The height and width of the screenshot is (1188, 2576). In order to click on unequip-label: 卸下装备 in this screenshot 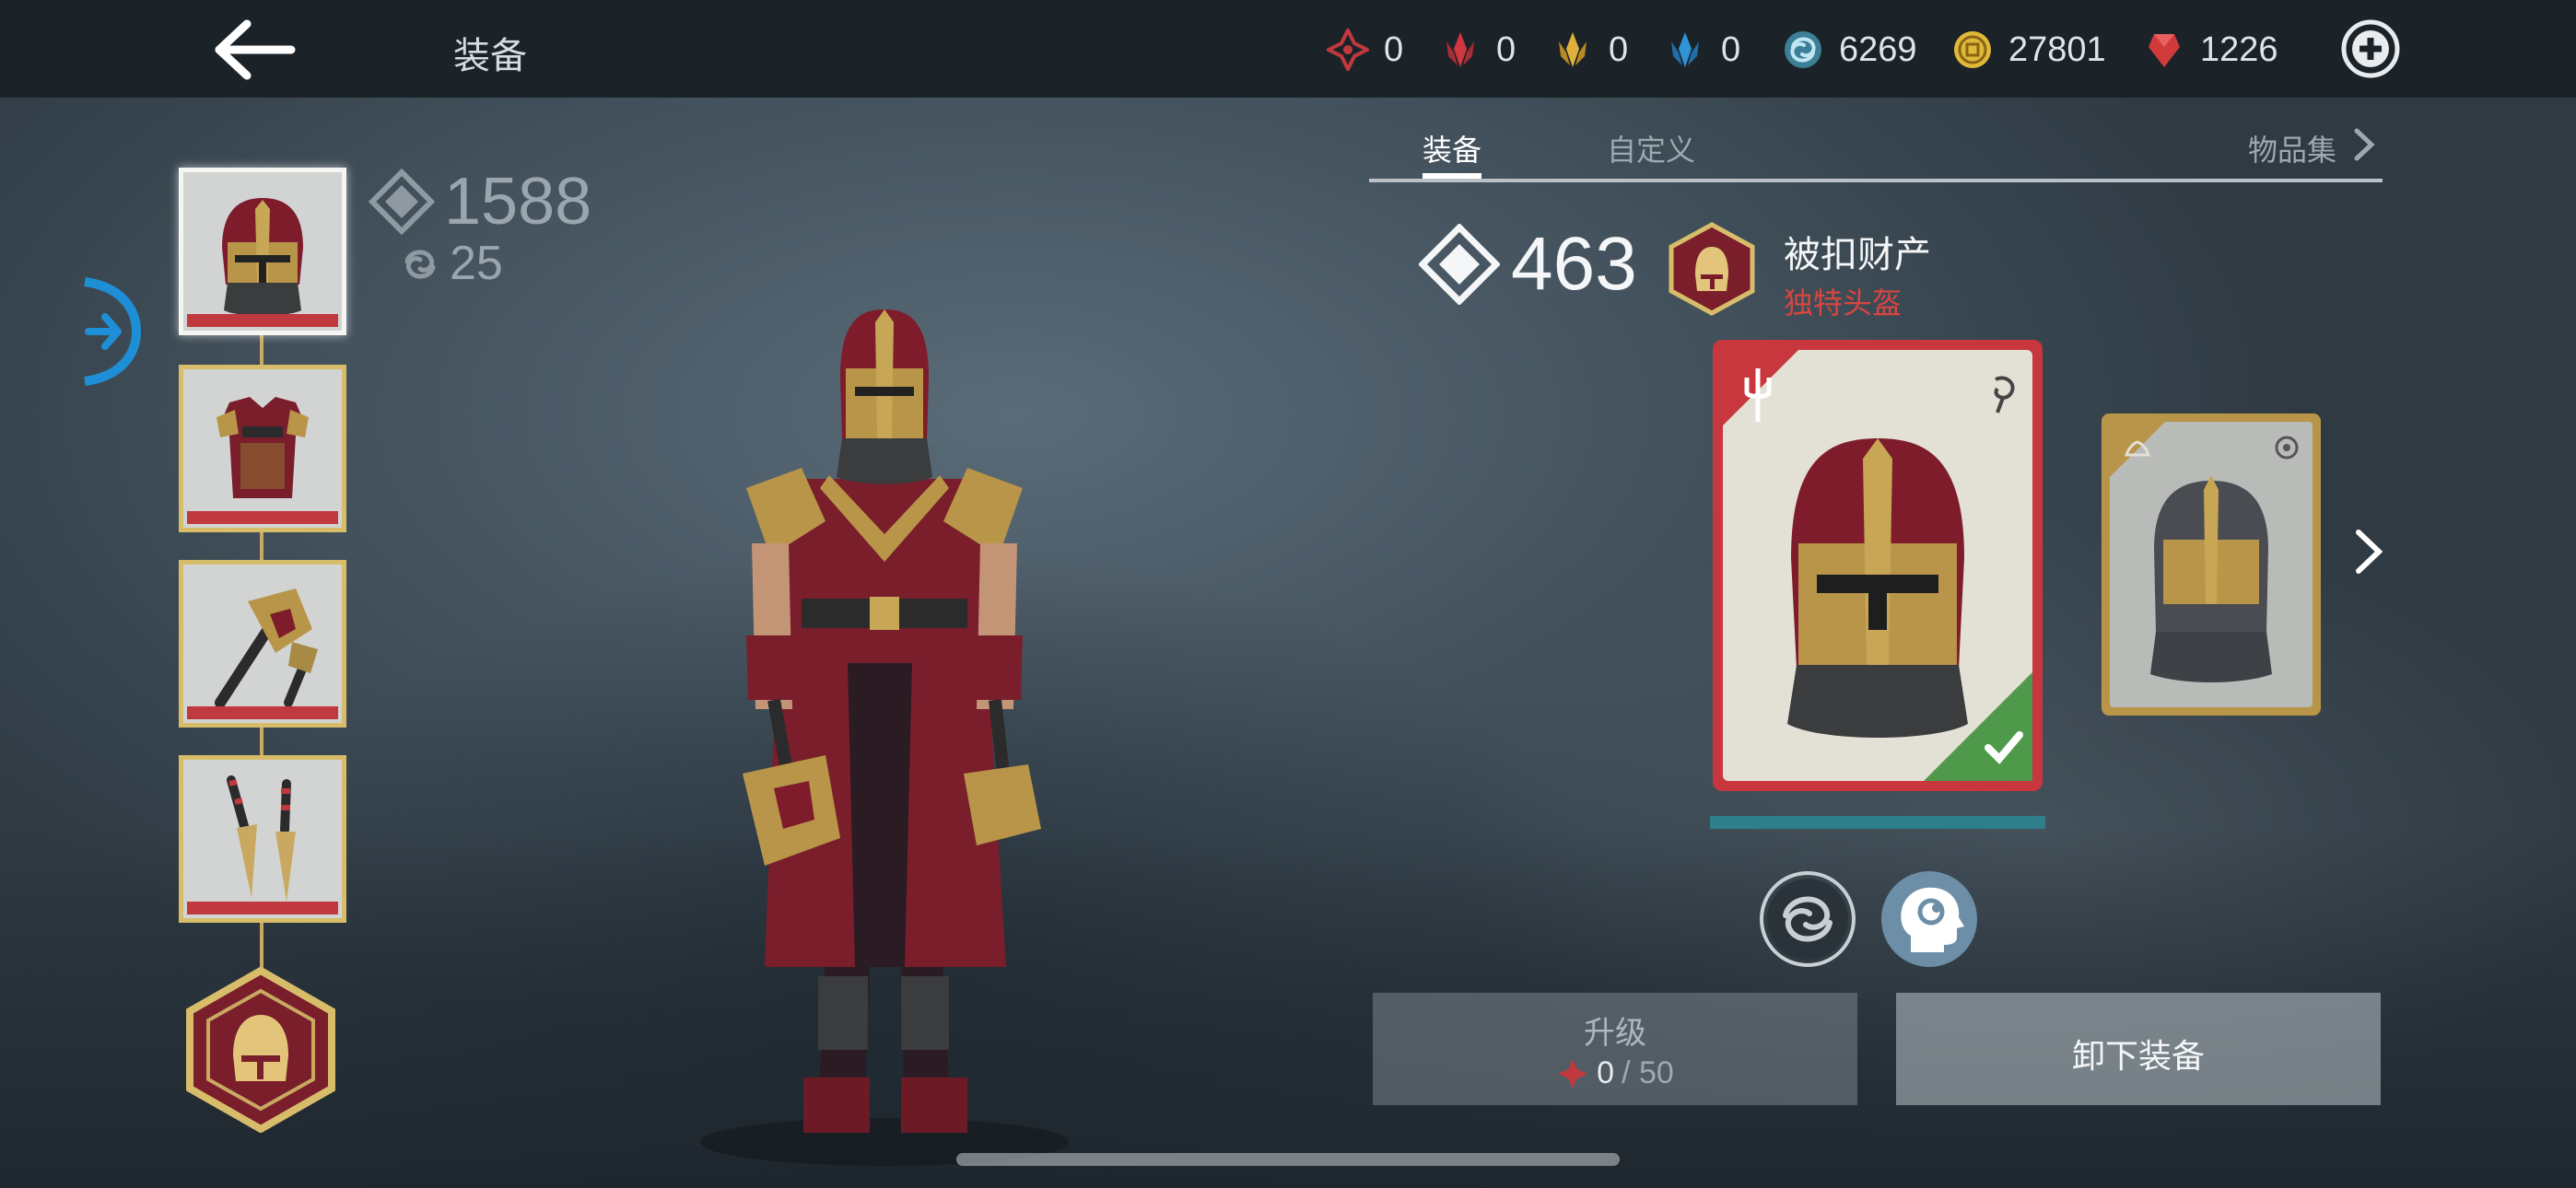, I will do `click(2138, 1057)`.